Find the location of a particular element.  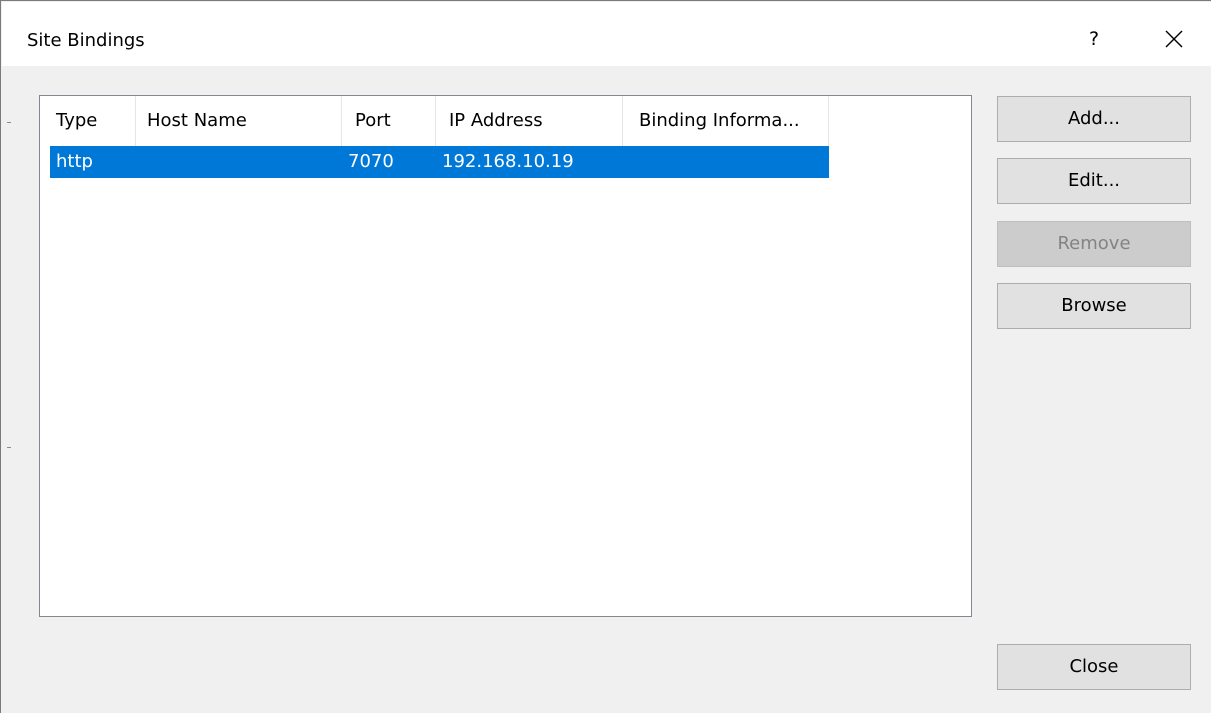

column-header-type: Type is located at coordinates (93, 121).